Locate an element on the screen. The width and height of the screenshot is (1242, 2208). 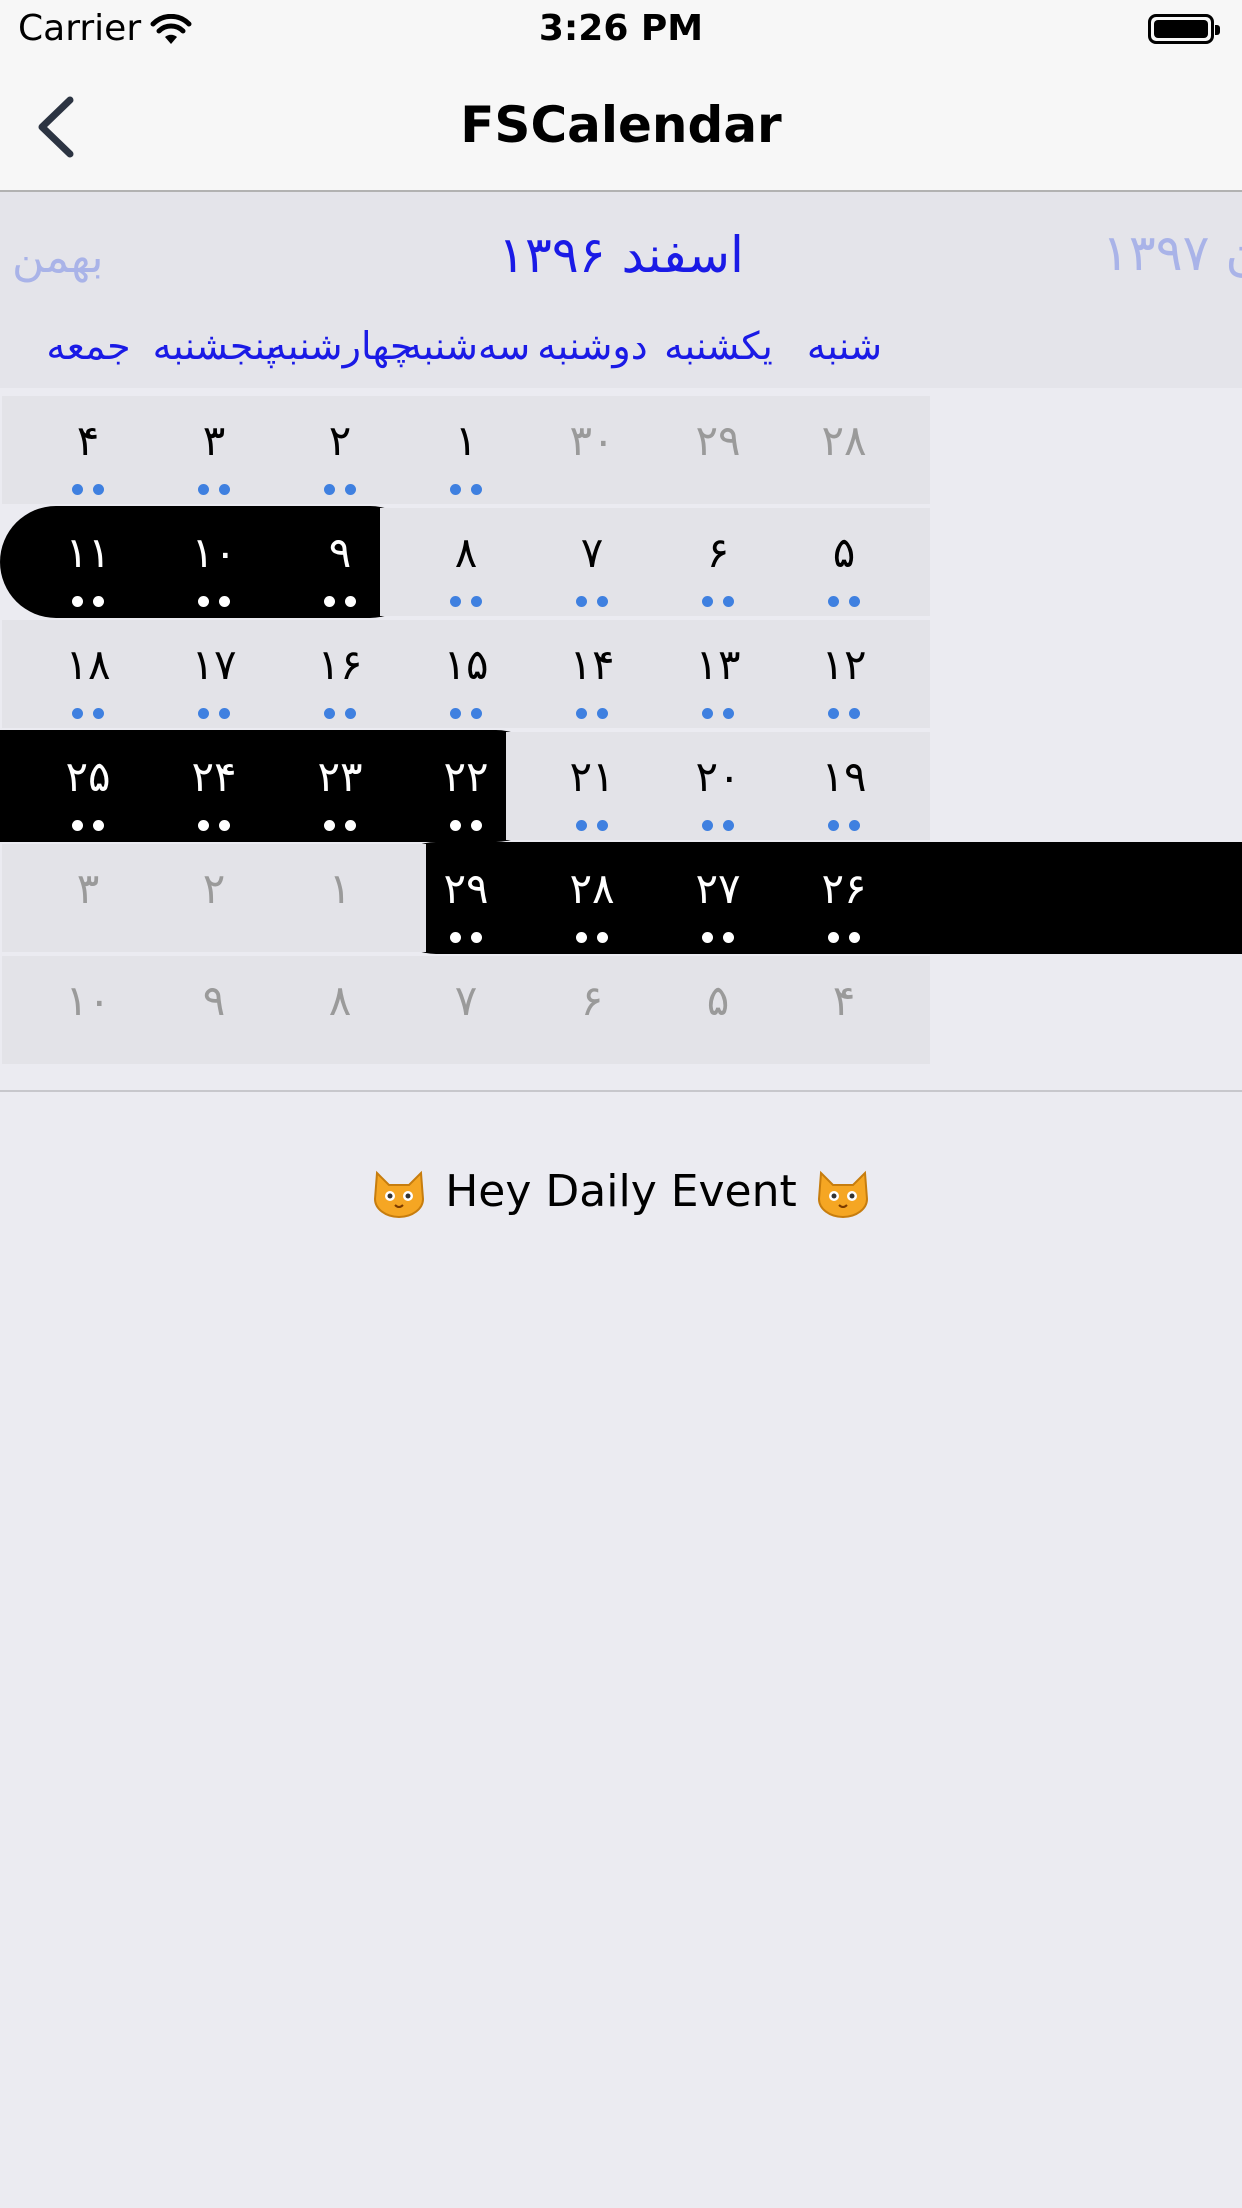
calendar-header: بهمن اسفند ۱۳۹۶ ن ۱۳۹۷ is located at coordinates (621, 247).